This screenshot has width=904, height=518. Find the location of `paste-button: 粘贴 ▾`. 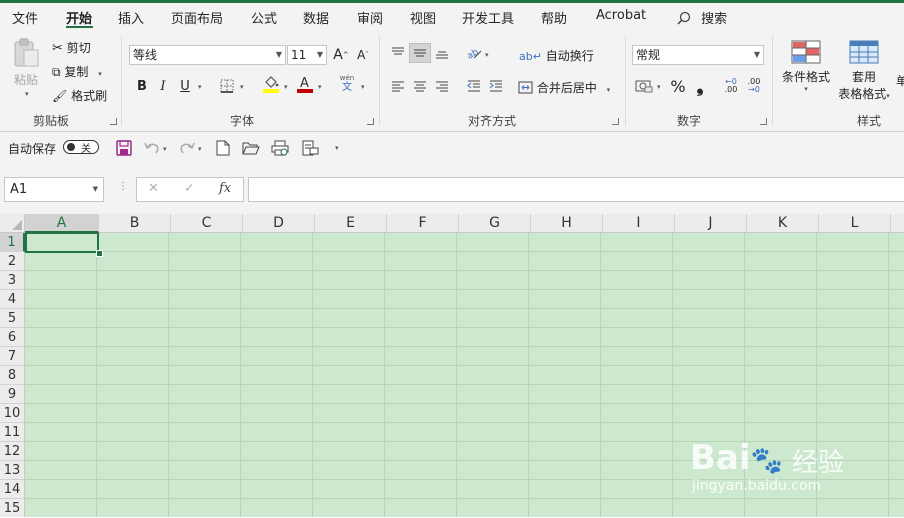

paste-button: 粘贴 ▾ is located at coordinates (27, 68).